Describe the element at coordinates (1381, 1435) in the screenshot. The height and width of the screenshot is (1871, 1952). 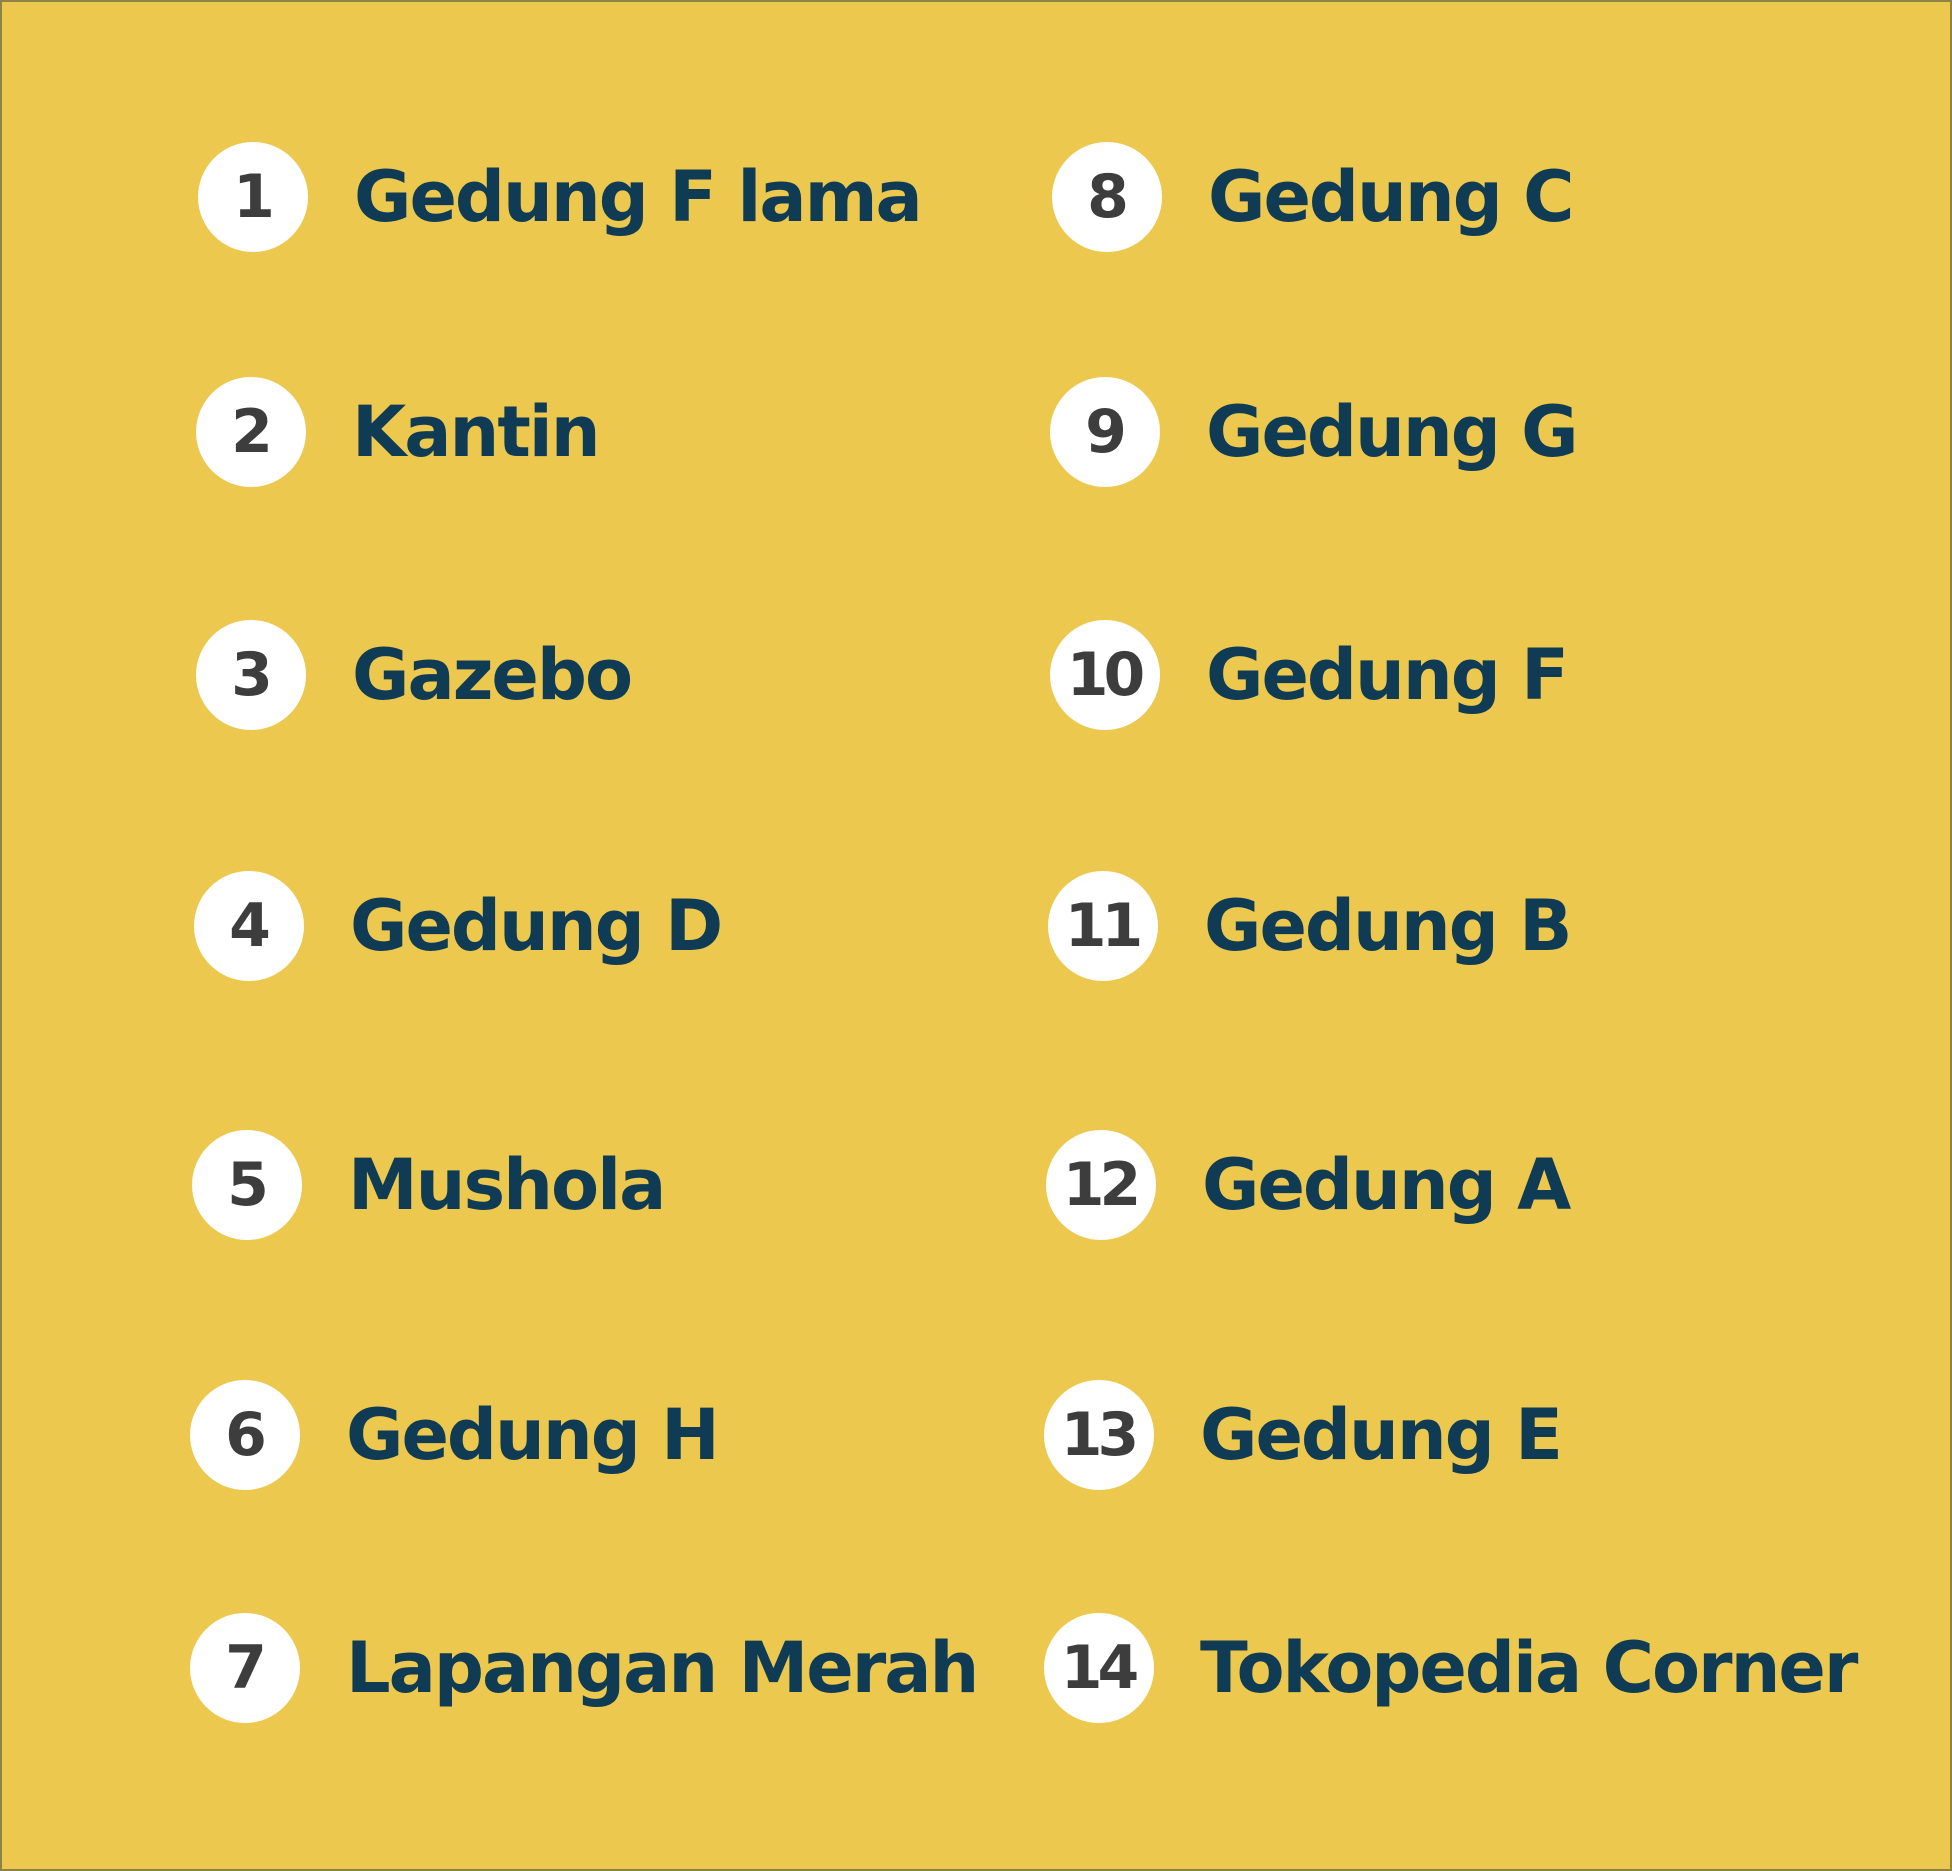
I see `location-label: Gedung E` at that location.